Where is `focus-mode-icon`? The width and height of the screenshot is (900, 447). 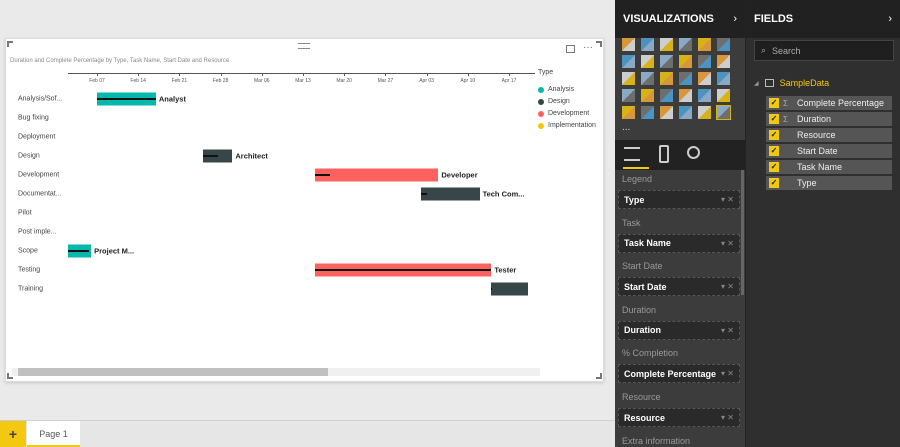 focus-mode-icon is located at coordinates (570, 49).